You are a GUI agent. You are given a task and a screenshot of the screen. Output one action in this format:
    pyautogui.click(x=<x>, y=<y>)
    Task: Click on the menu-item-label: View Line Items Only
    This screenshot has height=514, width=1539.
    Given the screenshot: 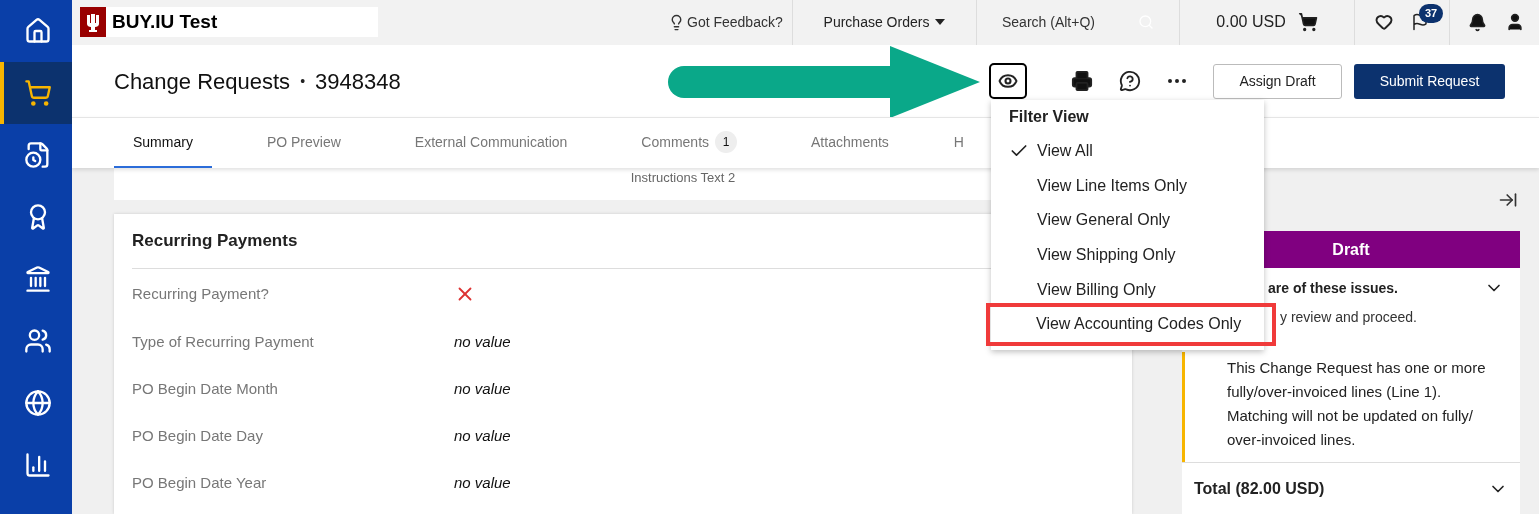 What is the action you would take?
    pyautogui.click(x=1112, y=185)
    